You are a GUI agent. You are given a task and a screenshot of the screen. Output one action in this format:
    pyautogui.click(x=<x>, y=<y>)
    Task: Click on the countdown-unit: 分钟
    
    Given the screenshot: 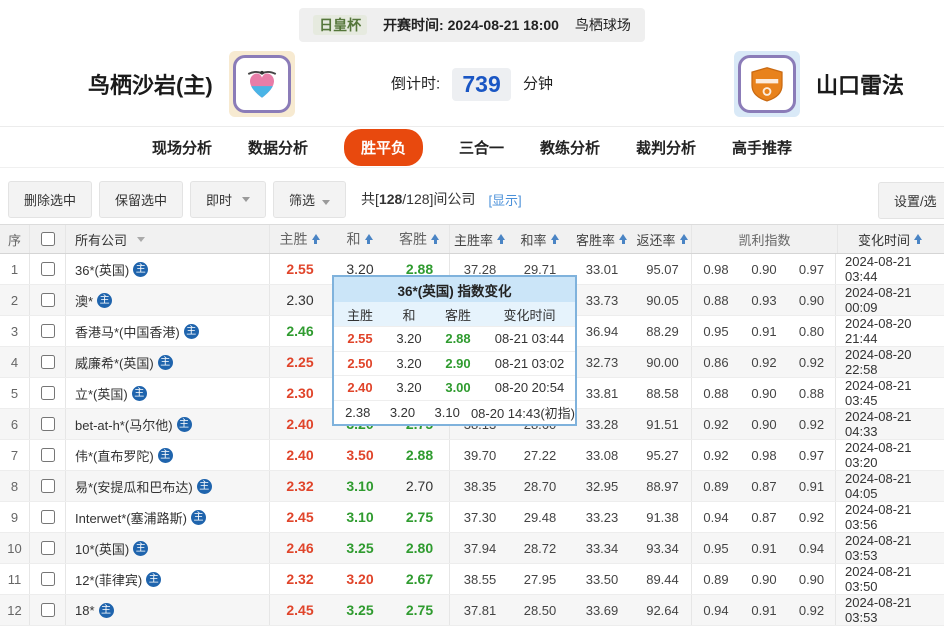 What is the action you would take?
    pyautogui.click(x=537, y=84)
    